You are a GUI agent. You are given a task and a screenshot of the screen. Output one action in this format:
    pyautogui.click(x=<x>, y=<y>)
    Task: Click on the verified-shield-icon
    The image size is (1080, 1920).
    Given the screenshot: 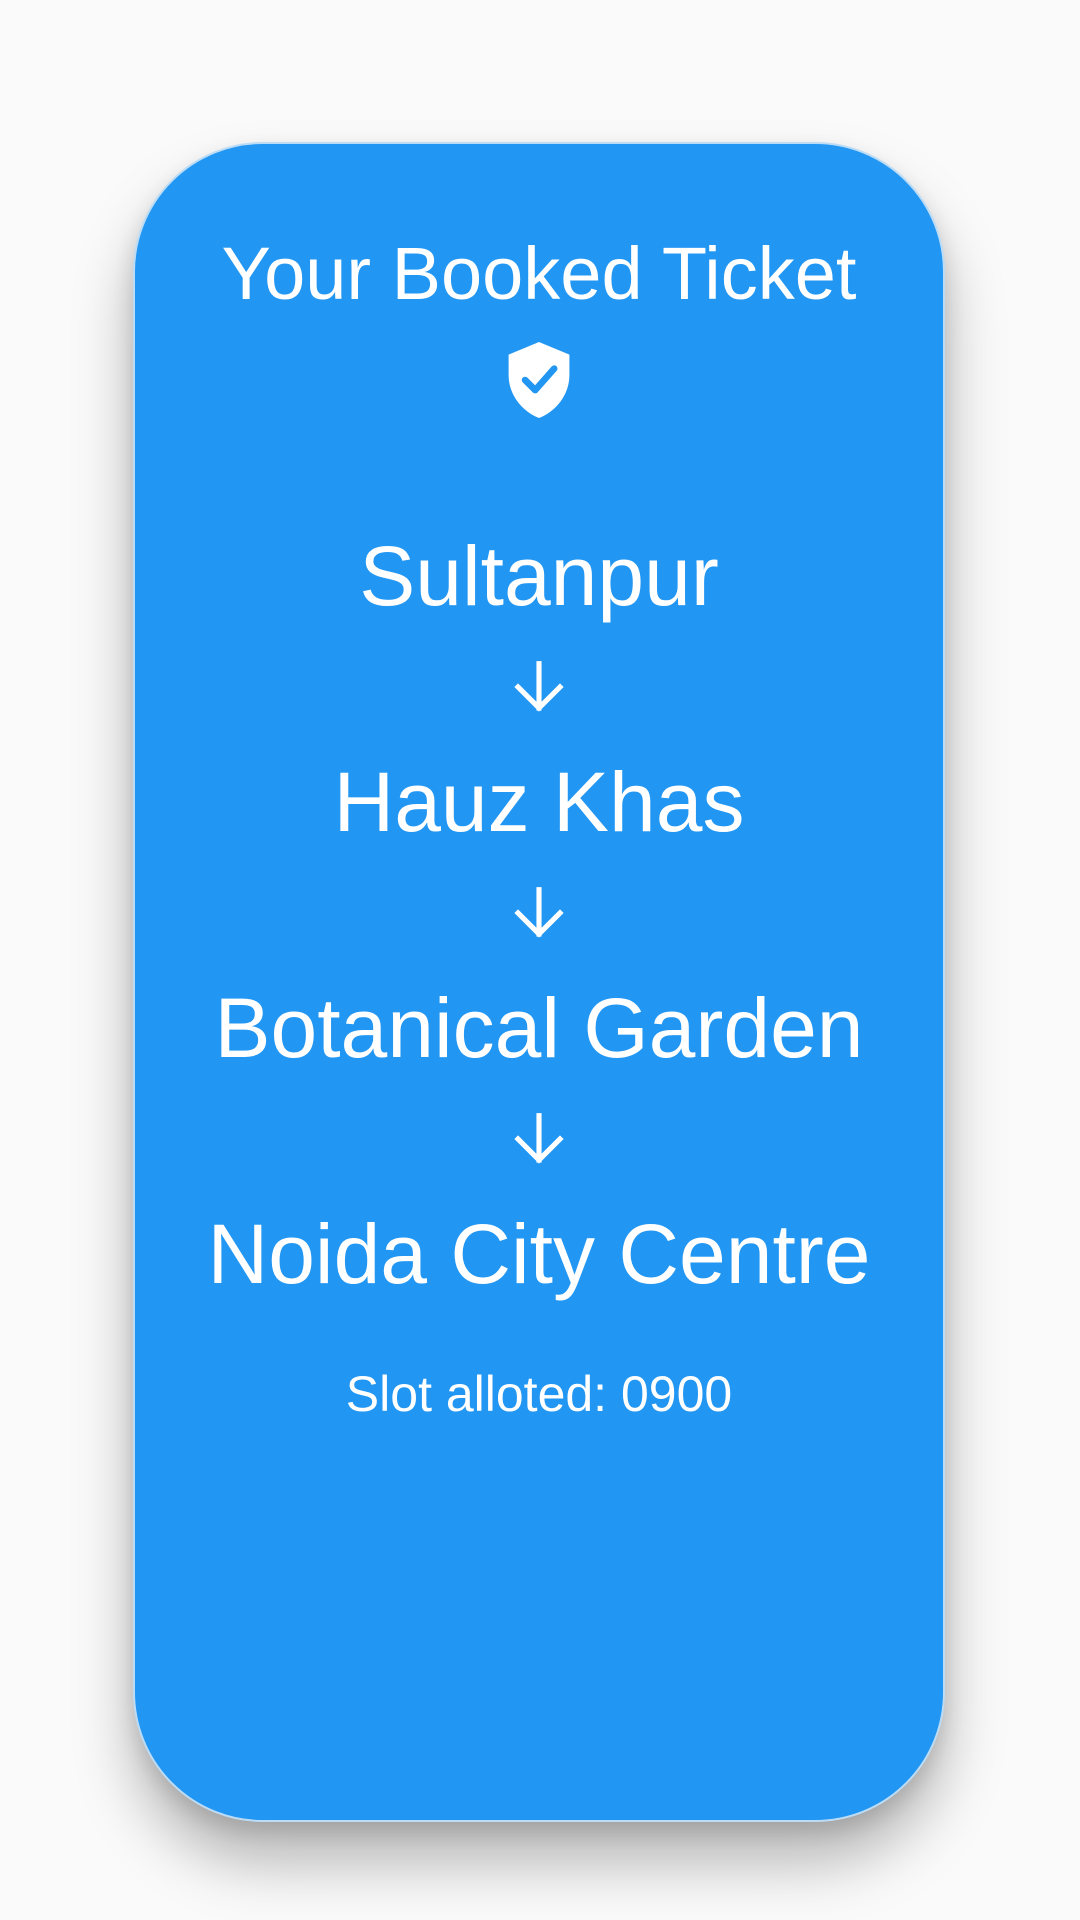 What is the action you would take?
    pyautogui.click(x=539, y=380)
    